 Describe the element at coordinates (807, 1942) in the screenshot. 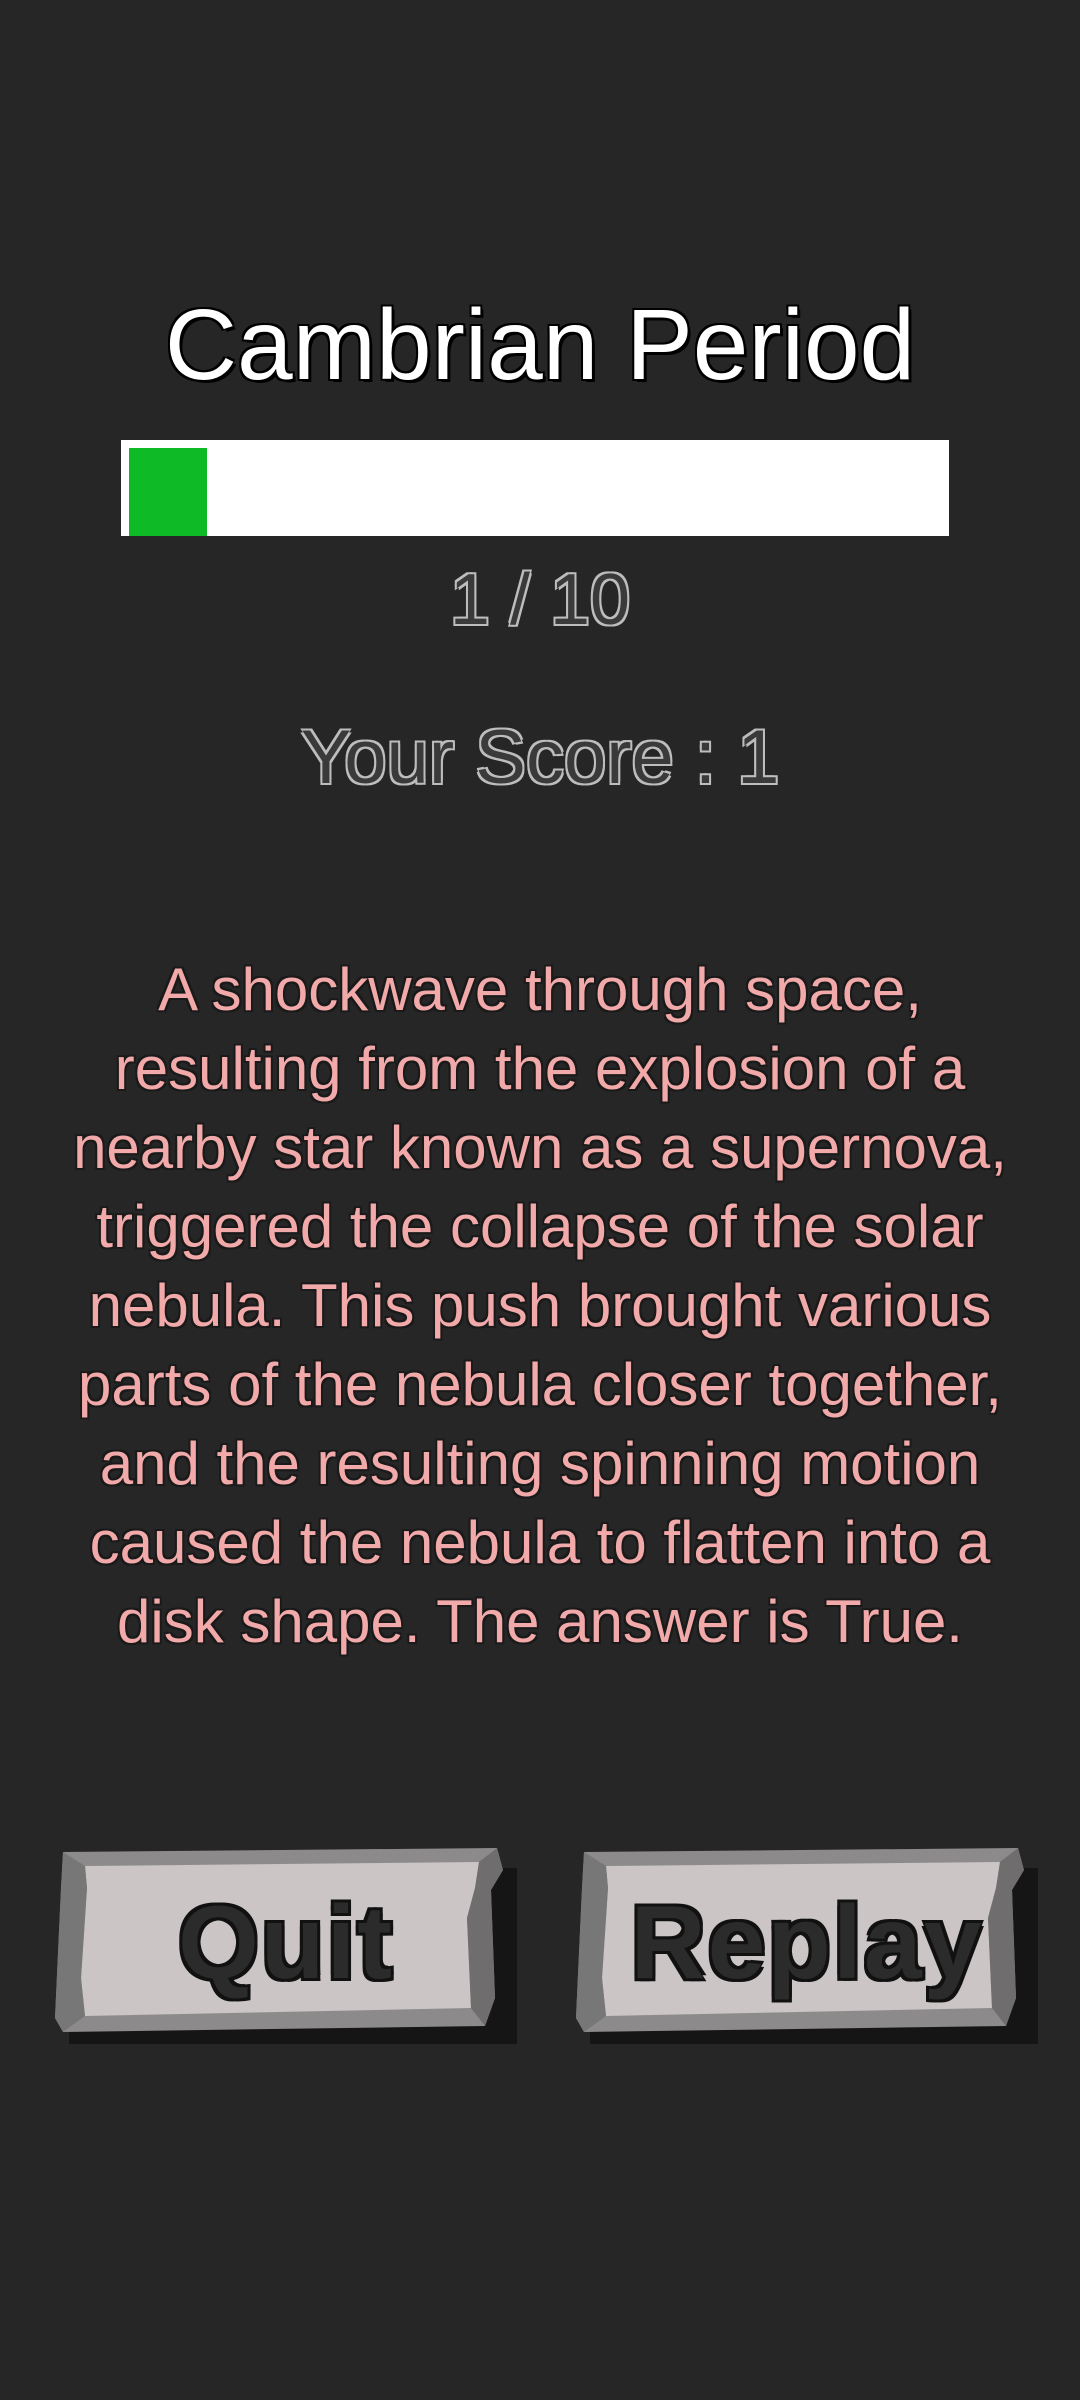

I see `replay-button-label: Replay` at that location.